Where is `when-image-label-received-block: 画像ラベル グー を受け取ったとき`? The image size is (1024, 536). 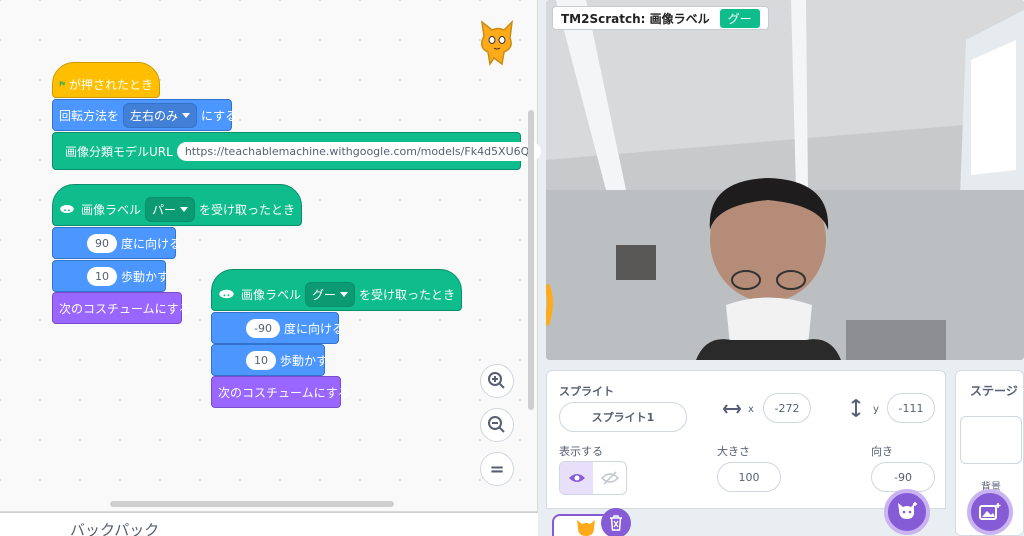 when-image-label-received-block: 画像ラベル グー を受け取ったとき is located at coordinates (336, 290).